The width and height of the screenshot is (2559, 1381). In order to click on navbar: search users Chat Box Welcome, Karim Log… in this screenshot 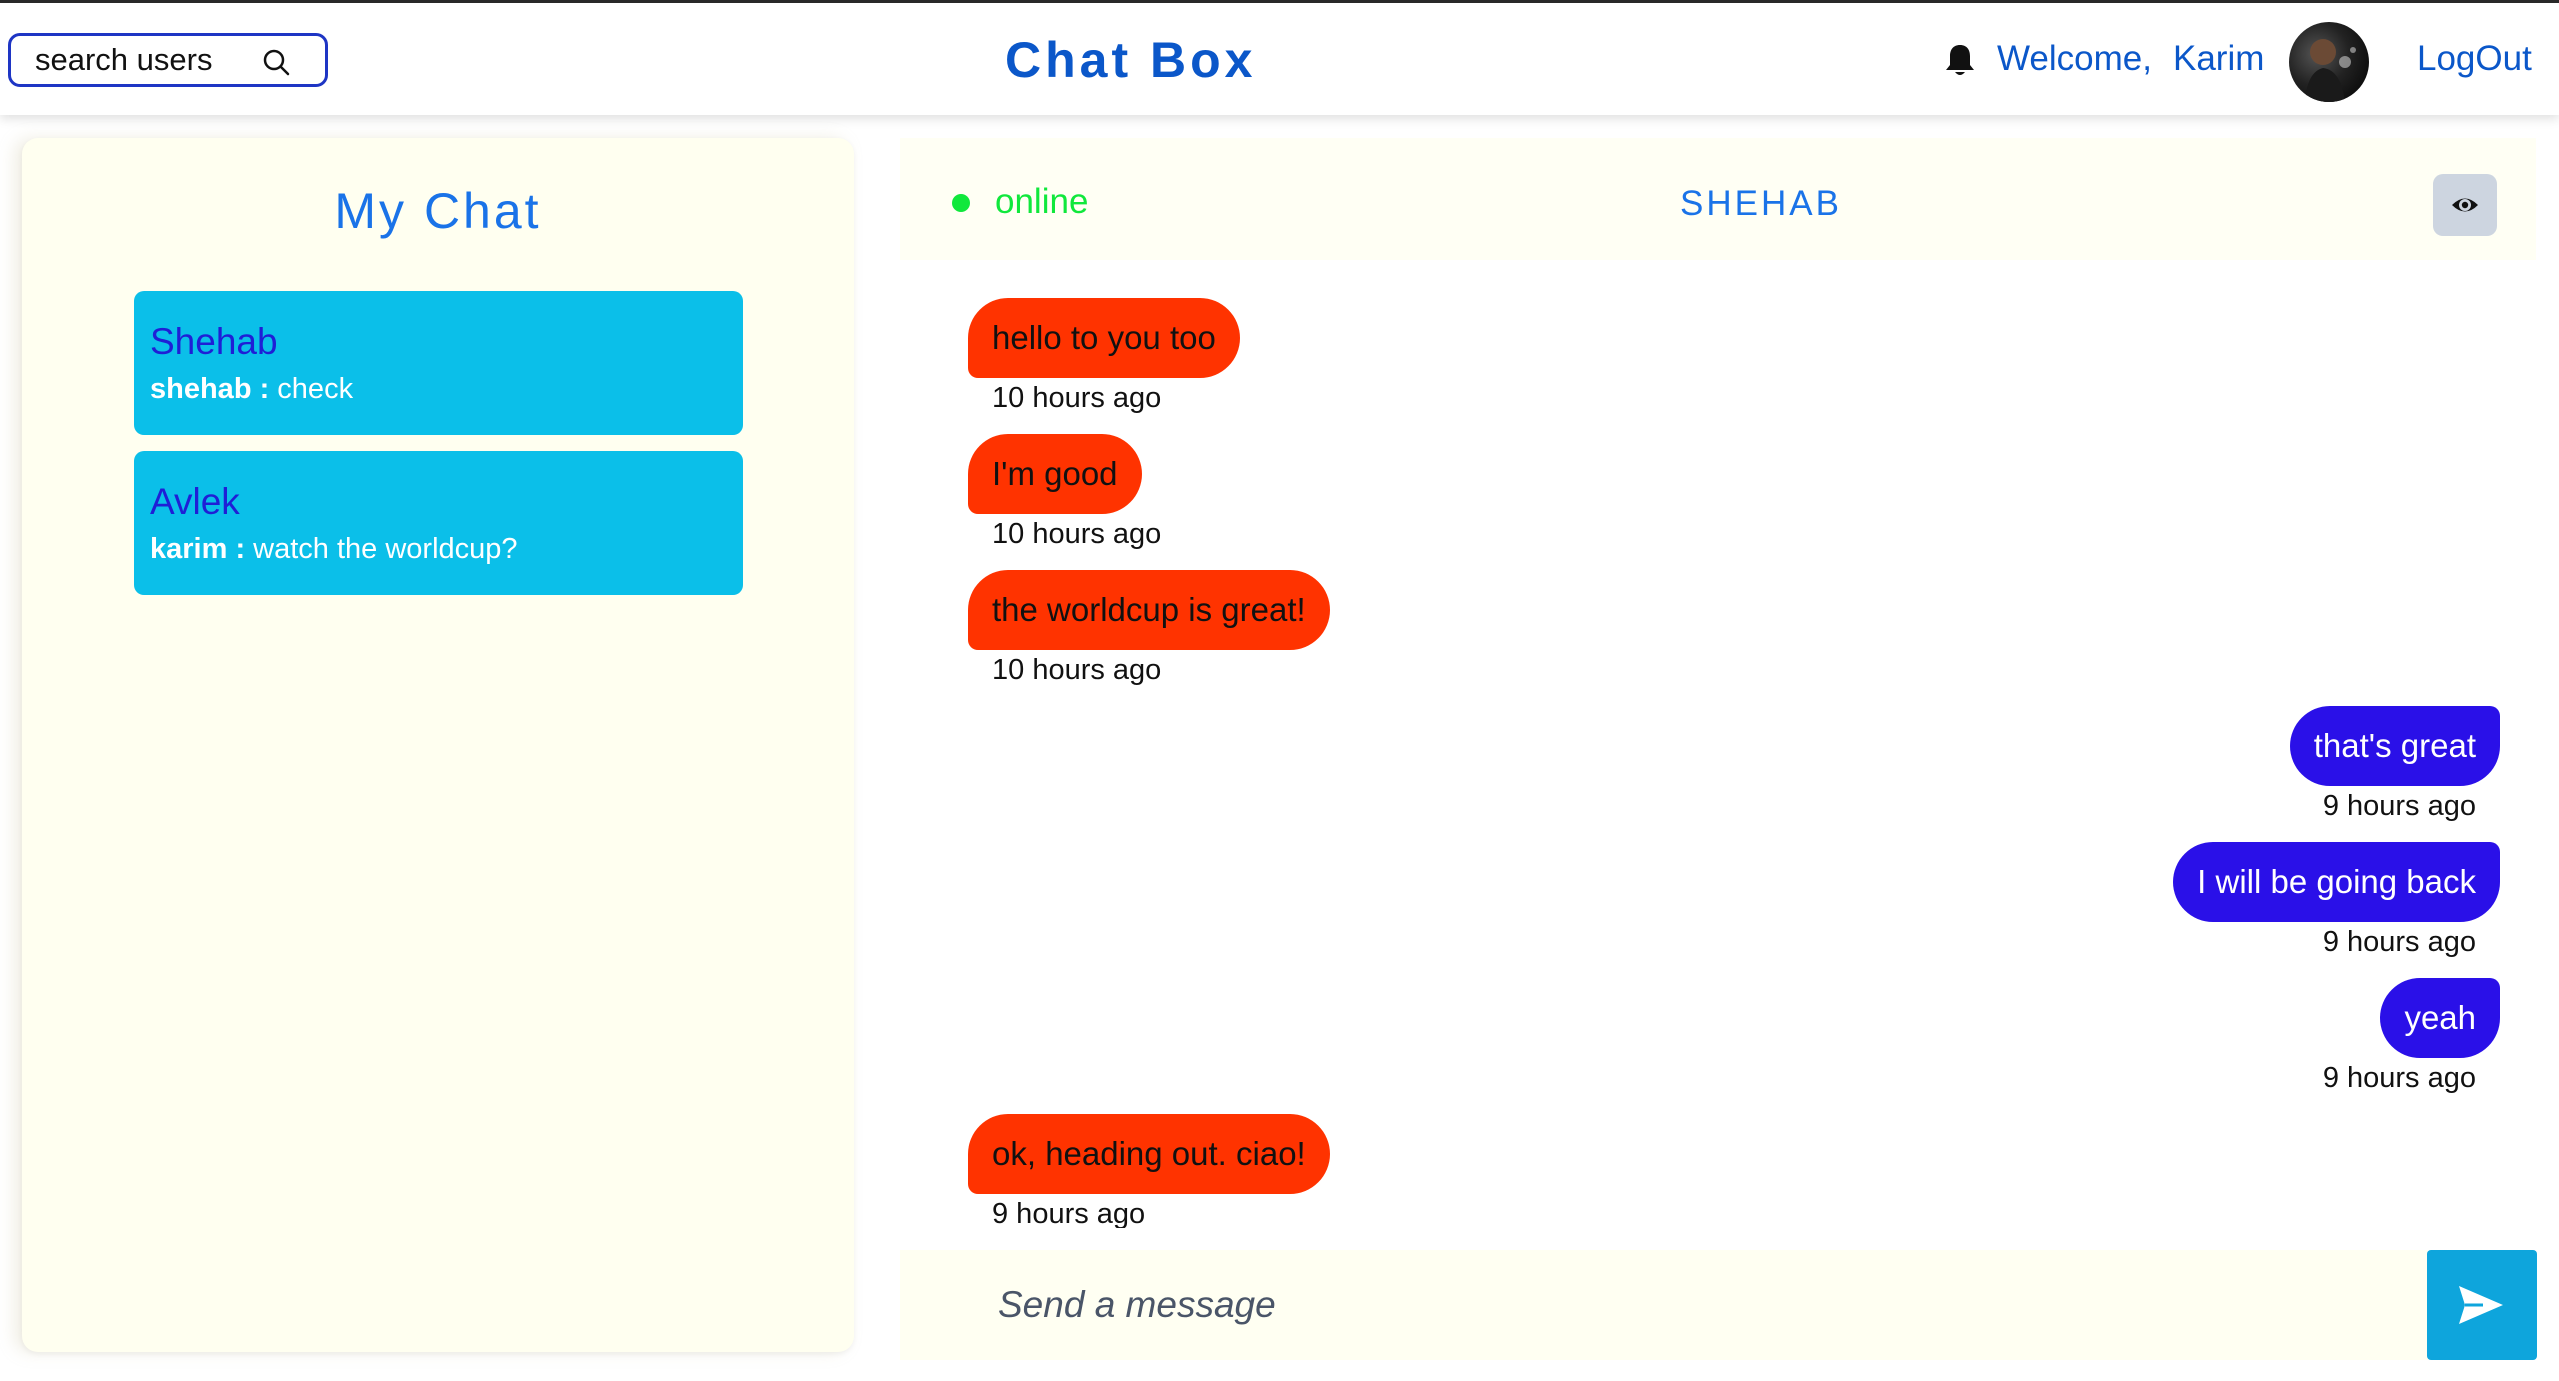, I will do `click(1279, 59)`.